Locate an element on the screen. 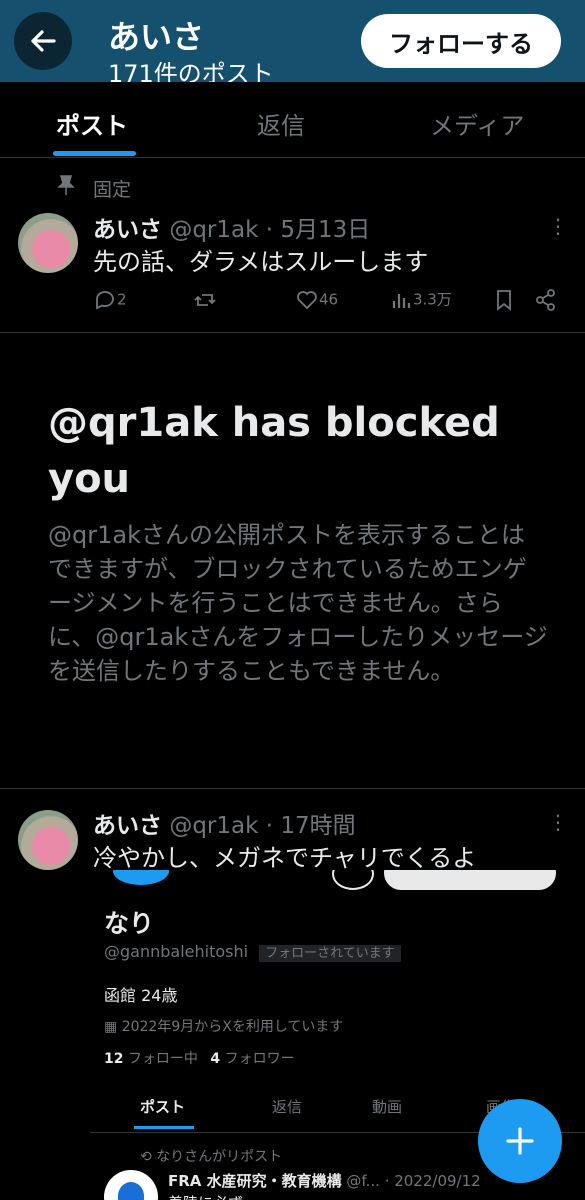  post-text: 冷やかし、メガネでチャリでくるよ is located at coordinates (285, 858).